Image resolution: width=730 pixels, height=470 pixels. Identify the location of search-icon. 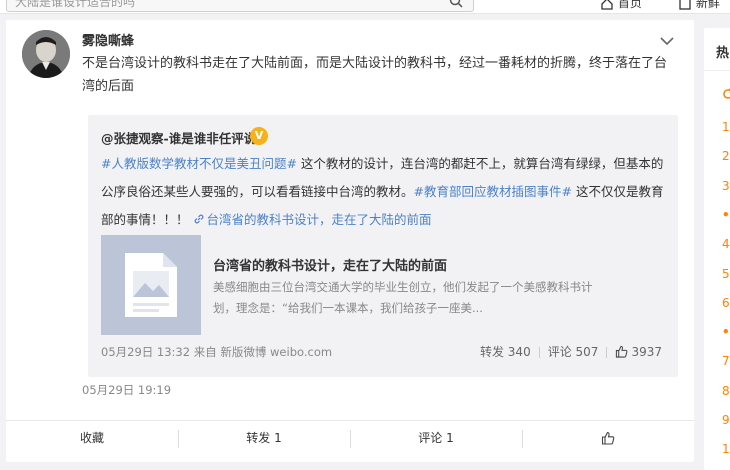
(456, 6).